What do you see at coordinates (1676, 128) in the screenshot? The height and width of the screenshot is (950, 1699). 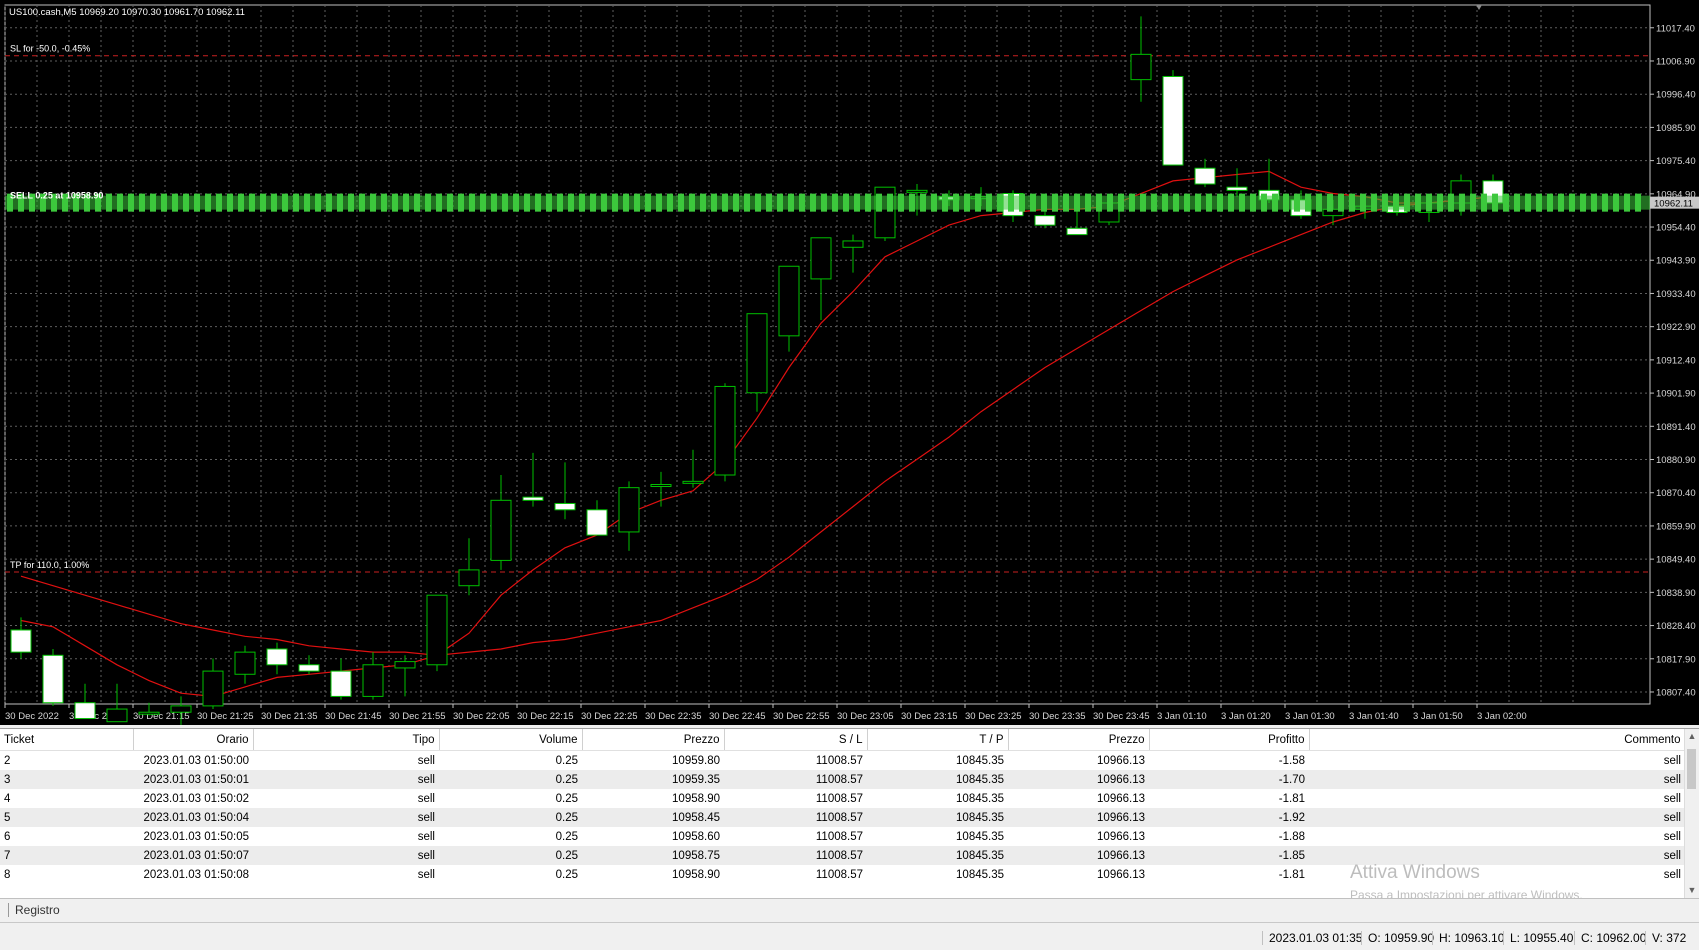 I see `price-axis-label: 10985.90` at bounding box center [1676, 128].